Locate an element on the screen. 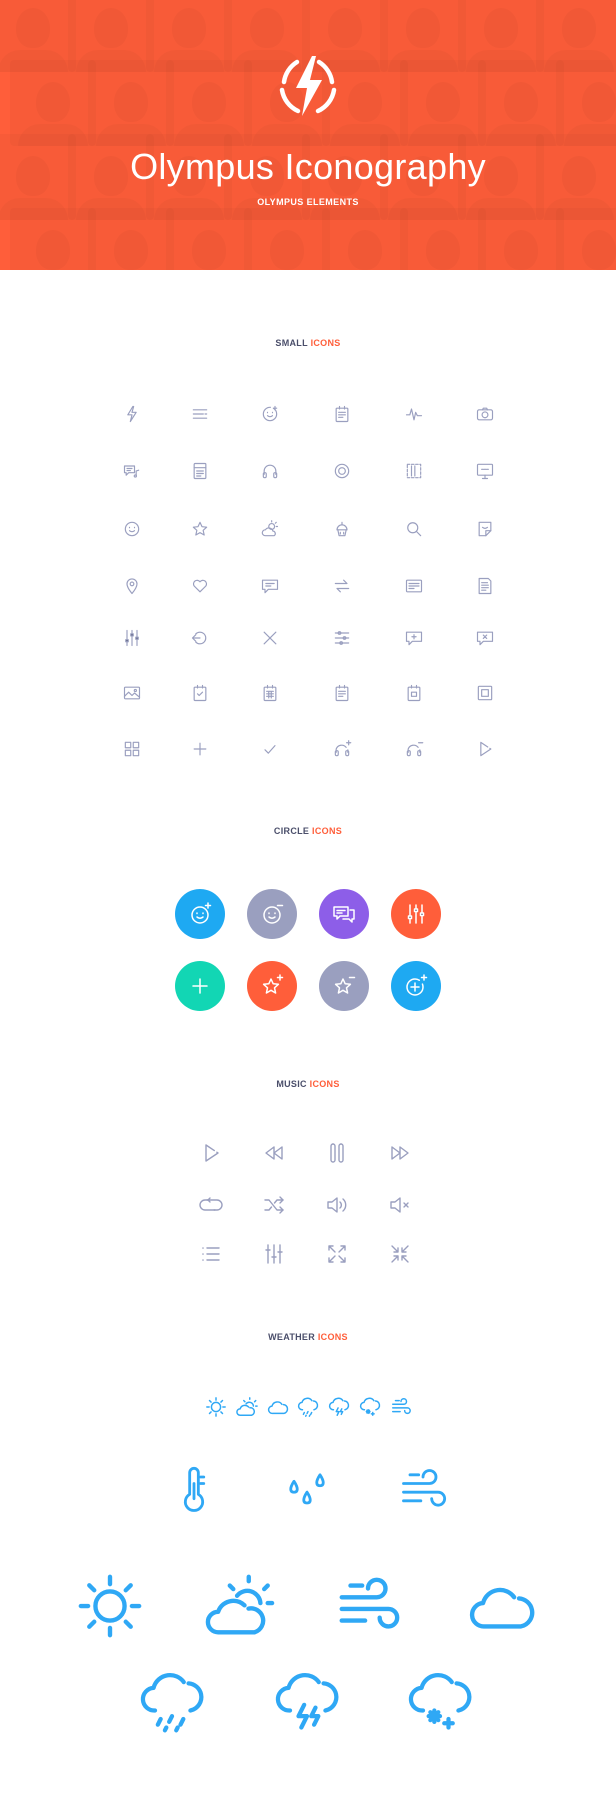 This screenshot has width=616, height=1810. page-subtitle: OLYMPUS ELEMENTS is located at coordinates (308, 202).